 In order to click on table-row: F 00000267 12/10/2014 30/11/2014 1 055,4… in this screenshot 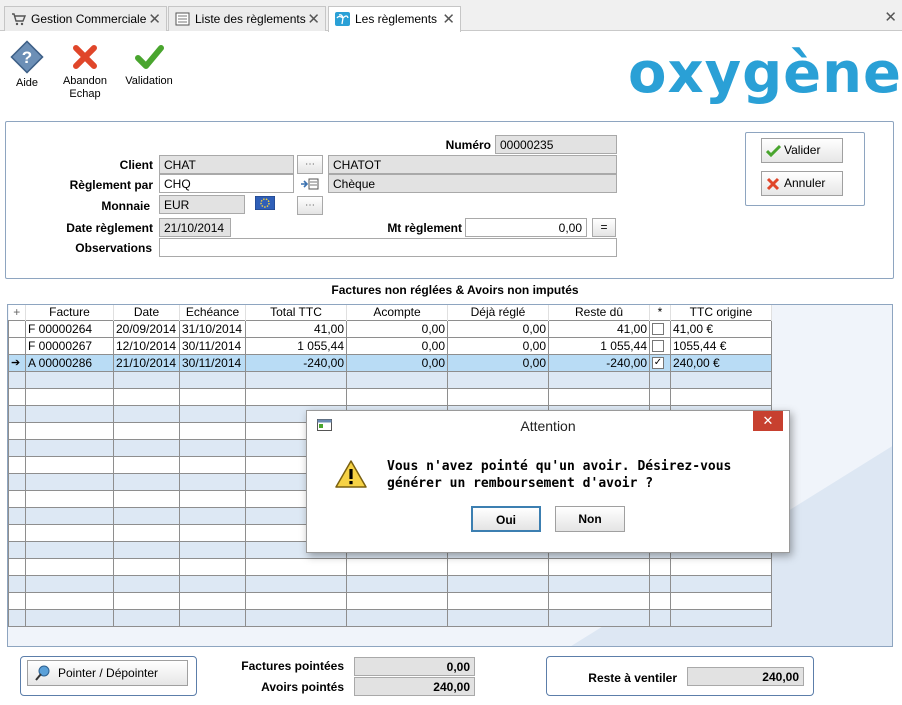, I will do `click(390, 345)`.